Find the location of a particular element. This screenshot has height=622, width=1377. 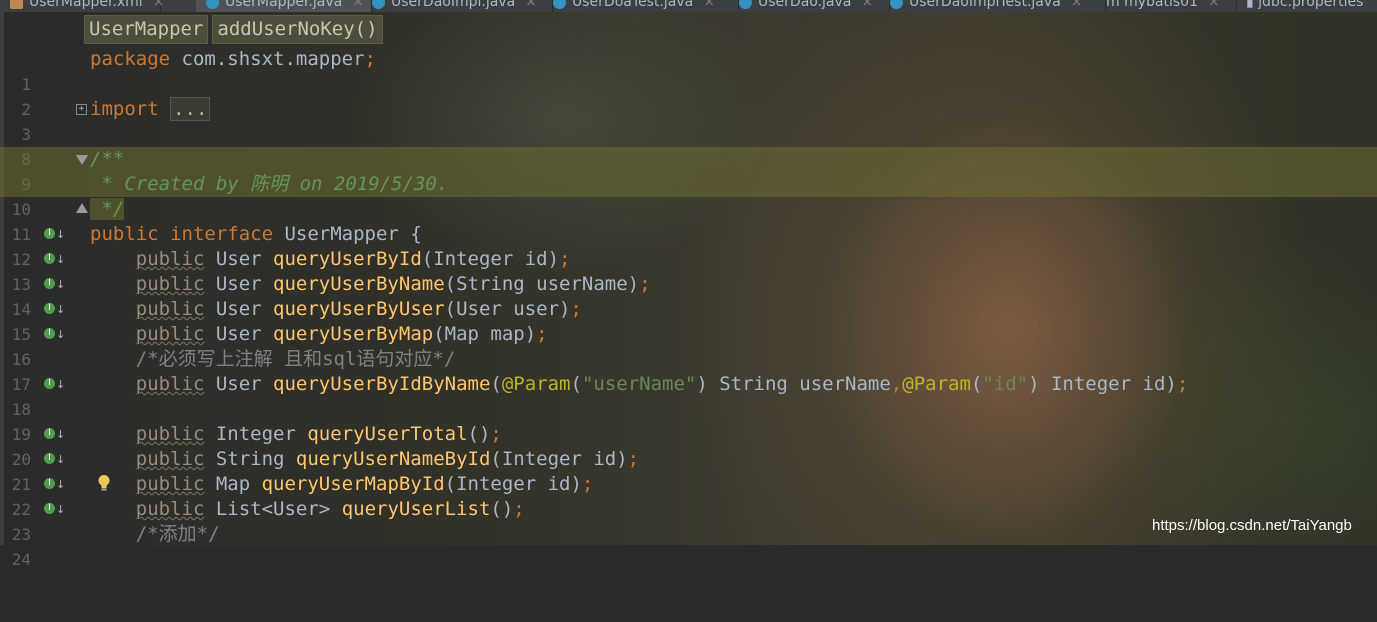

code-line: 9 /** is located at coordinates (688, 170).